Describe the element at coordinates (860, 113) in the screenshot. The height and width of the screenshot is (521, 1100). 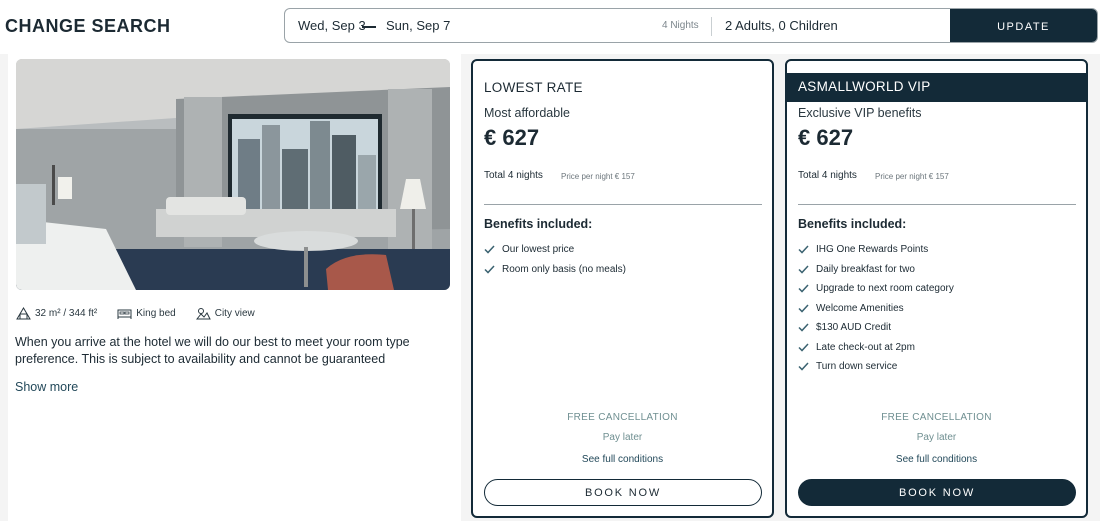
I see `rate-subtitle: Exclusive VIP benefits` at that location.